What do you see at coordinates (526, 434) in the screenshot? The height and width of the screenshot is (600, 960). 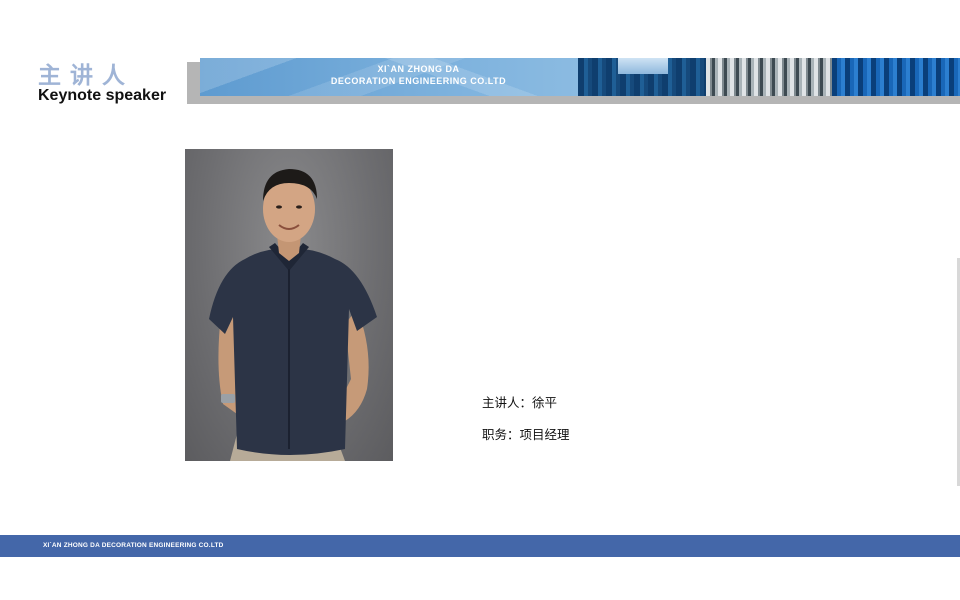 I see `presenter-position: 职务：项目经理` at bounding box center [526, 434].